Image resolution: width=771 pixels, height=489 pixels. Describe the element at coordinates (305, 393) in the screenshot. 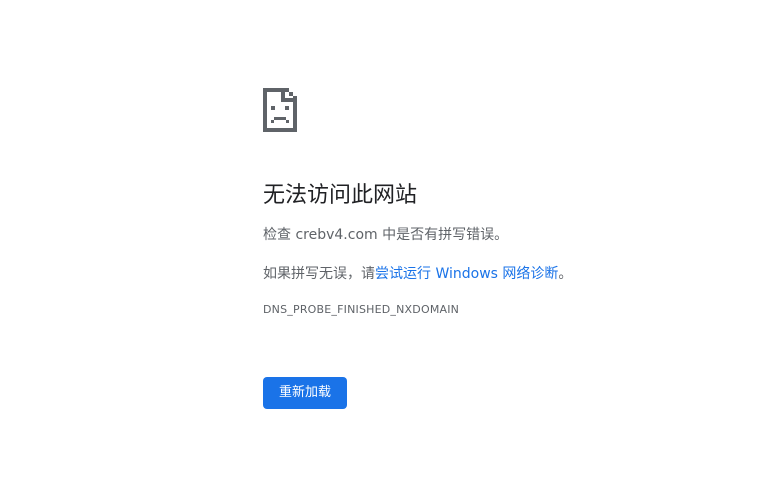

I see `reload-button: 重新加载` at that location.